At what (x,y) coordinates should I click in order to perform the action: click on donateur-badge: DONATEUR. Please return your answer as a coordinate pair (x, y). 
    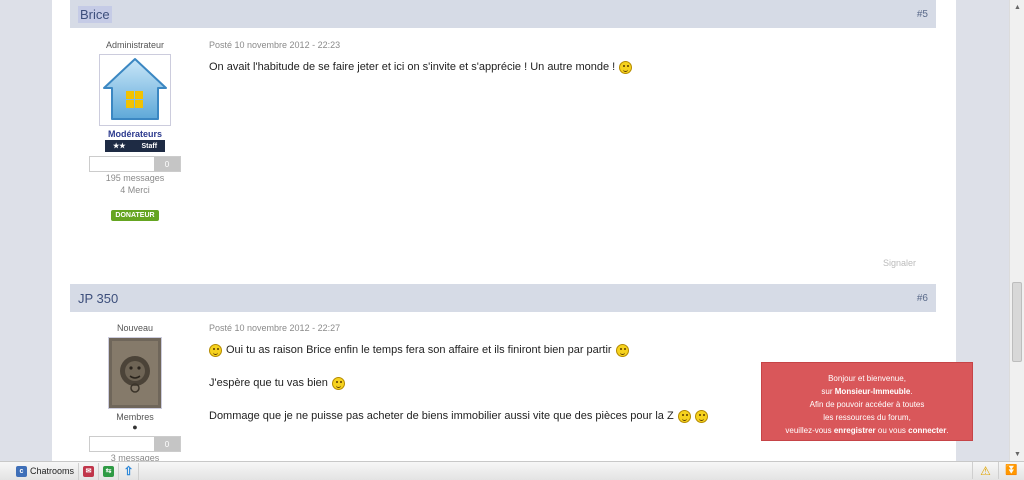
    Looking at the image, I should click on (135, 215).